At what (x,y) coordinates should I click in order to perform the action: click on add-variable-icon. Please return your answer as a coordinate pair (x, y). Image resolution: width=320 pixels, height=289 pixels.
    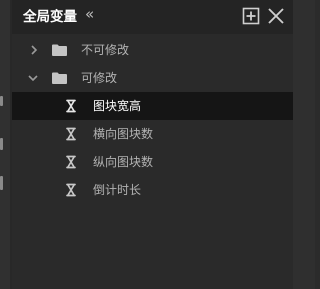
    Looking at the image, I should click on (251, 16).